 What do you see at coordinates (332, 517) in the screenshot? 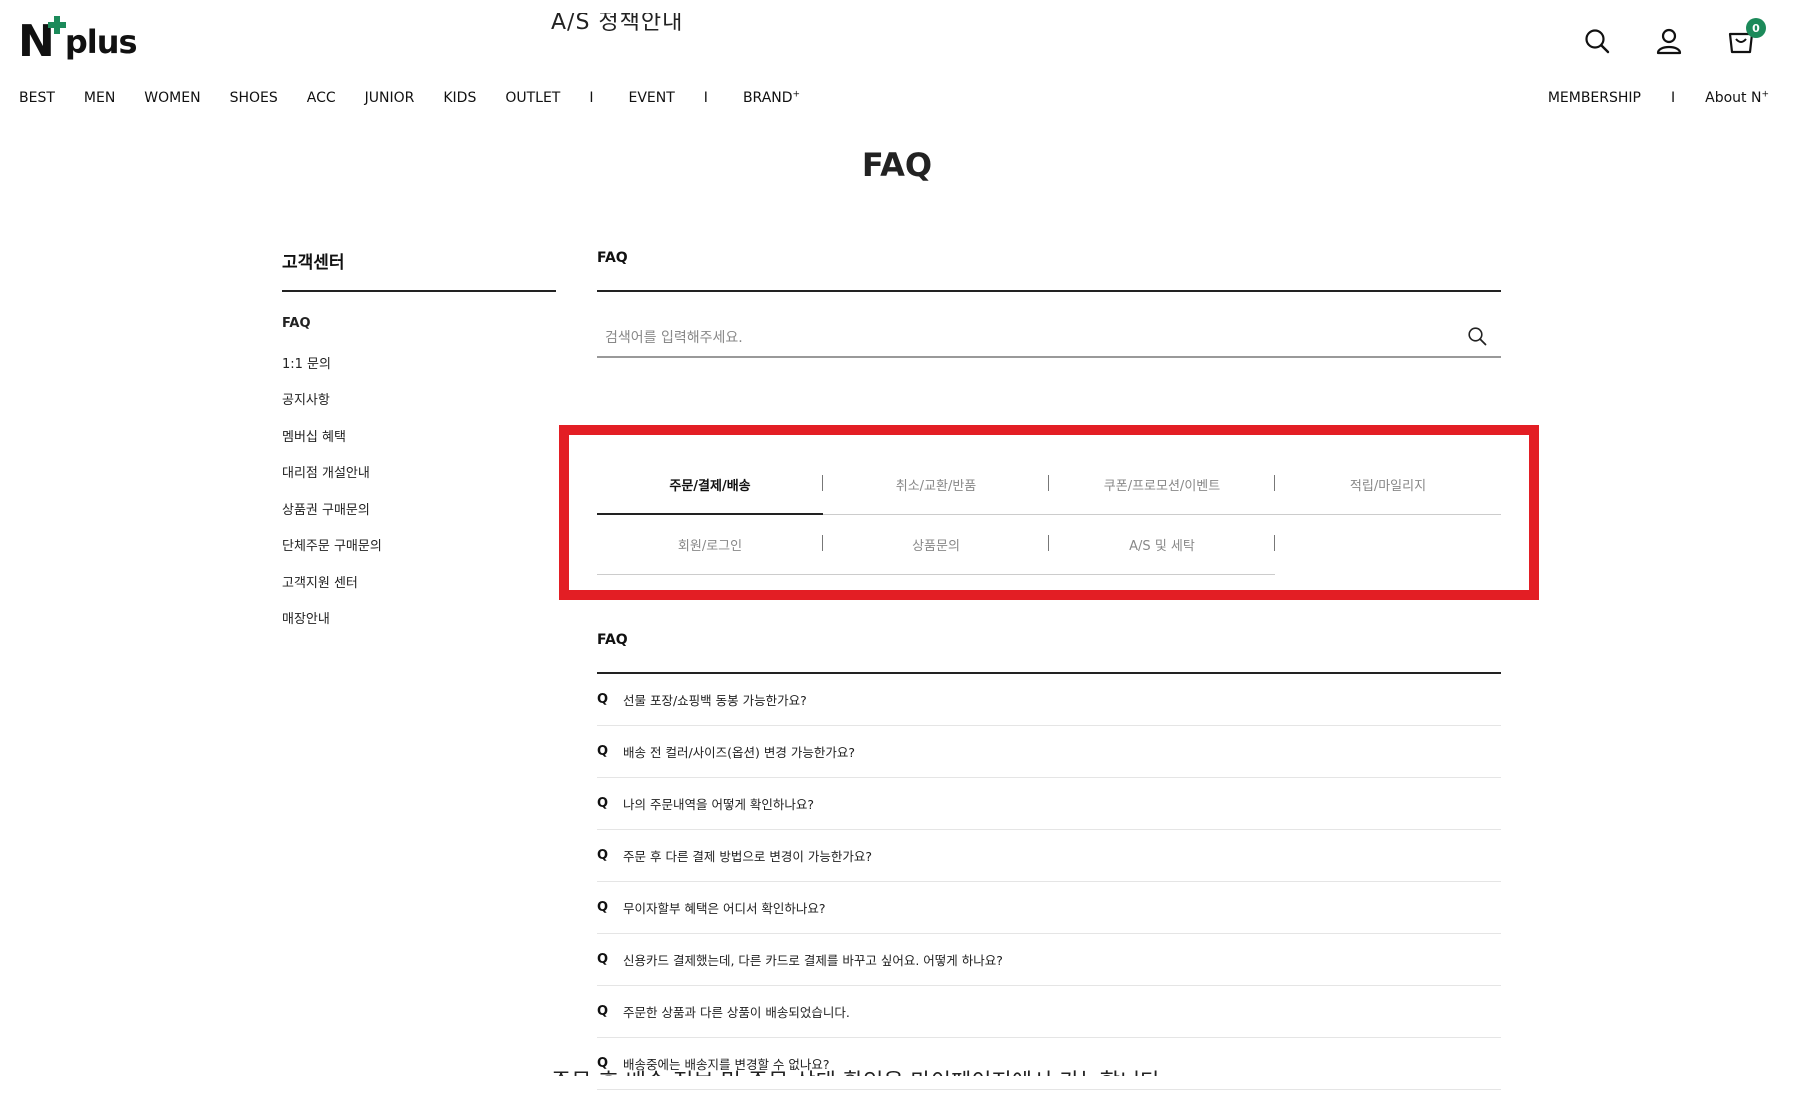
I see `sidebar-item-giftcard: 상품권 구매문의` at bounding box center [332, 517].